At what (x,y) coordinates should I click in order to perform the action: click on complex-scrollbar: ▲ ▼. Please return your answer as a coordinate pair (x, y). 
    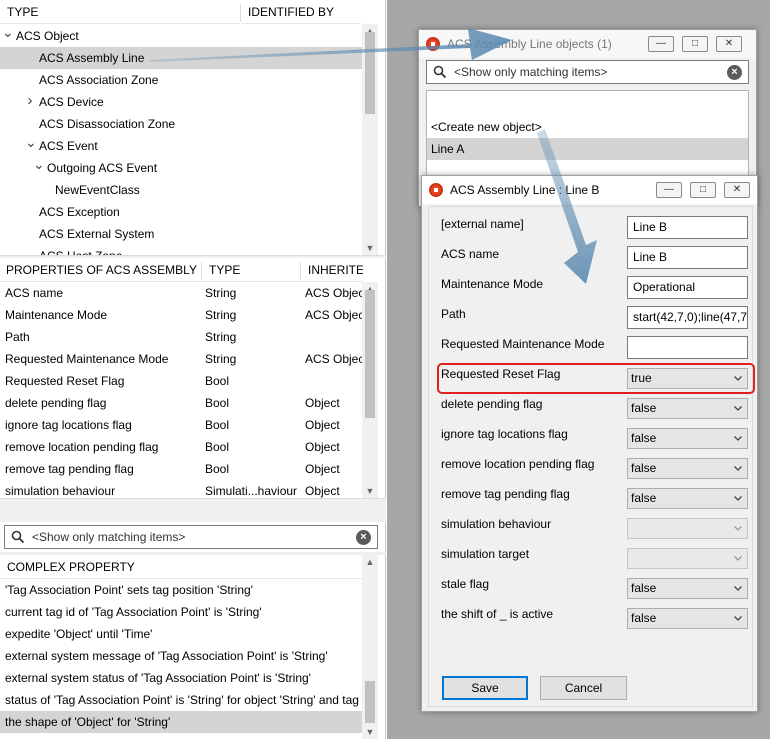
    Looking at the image, I should click on (370, 647).